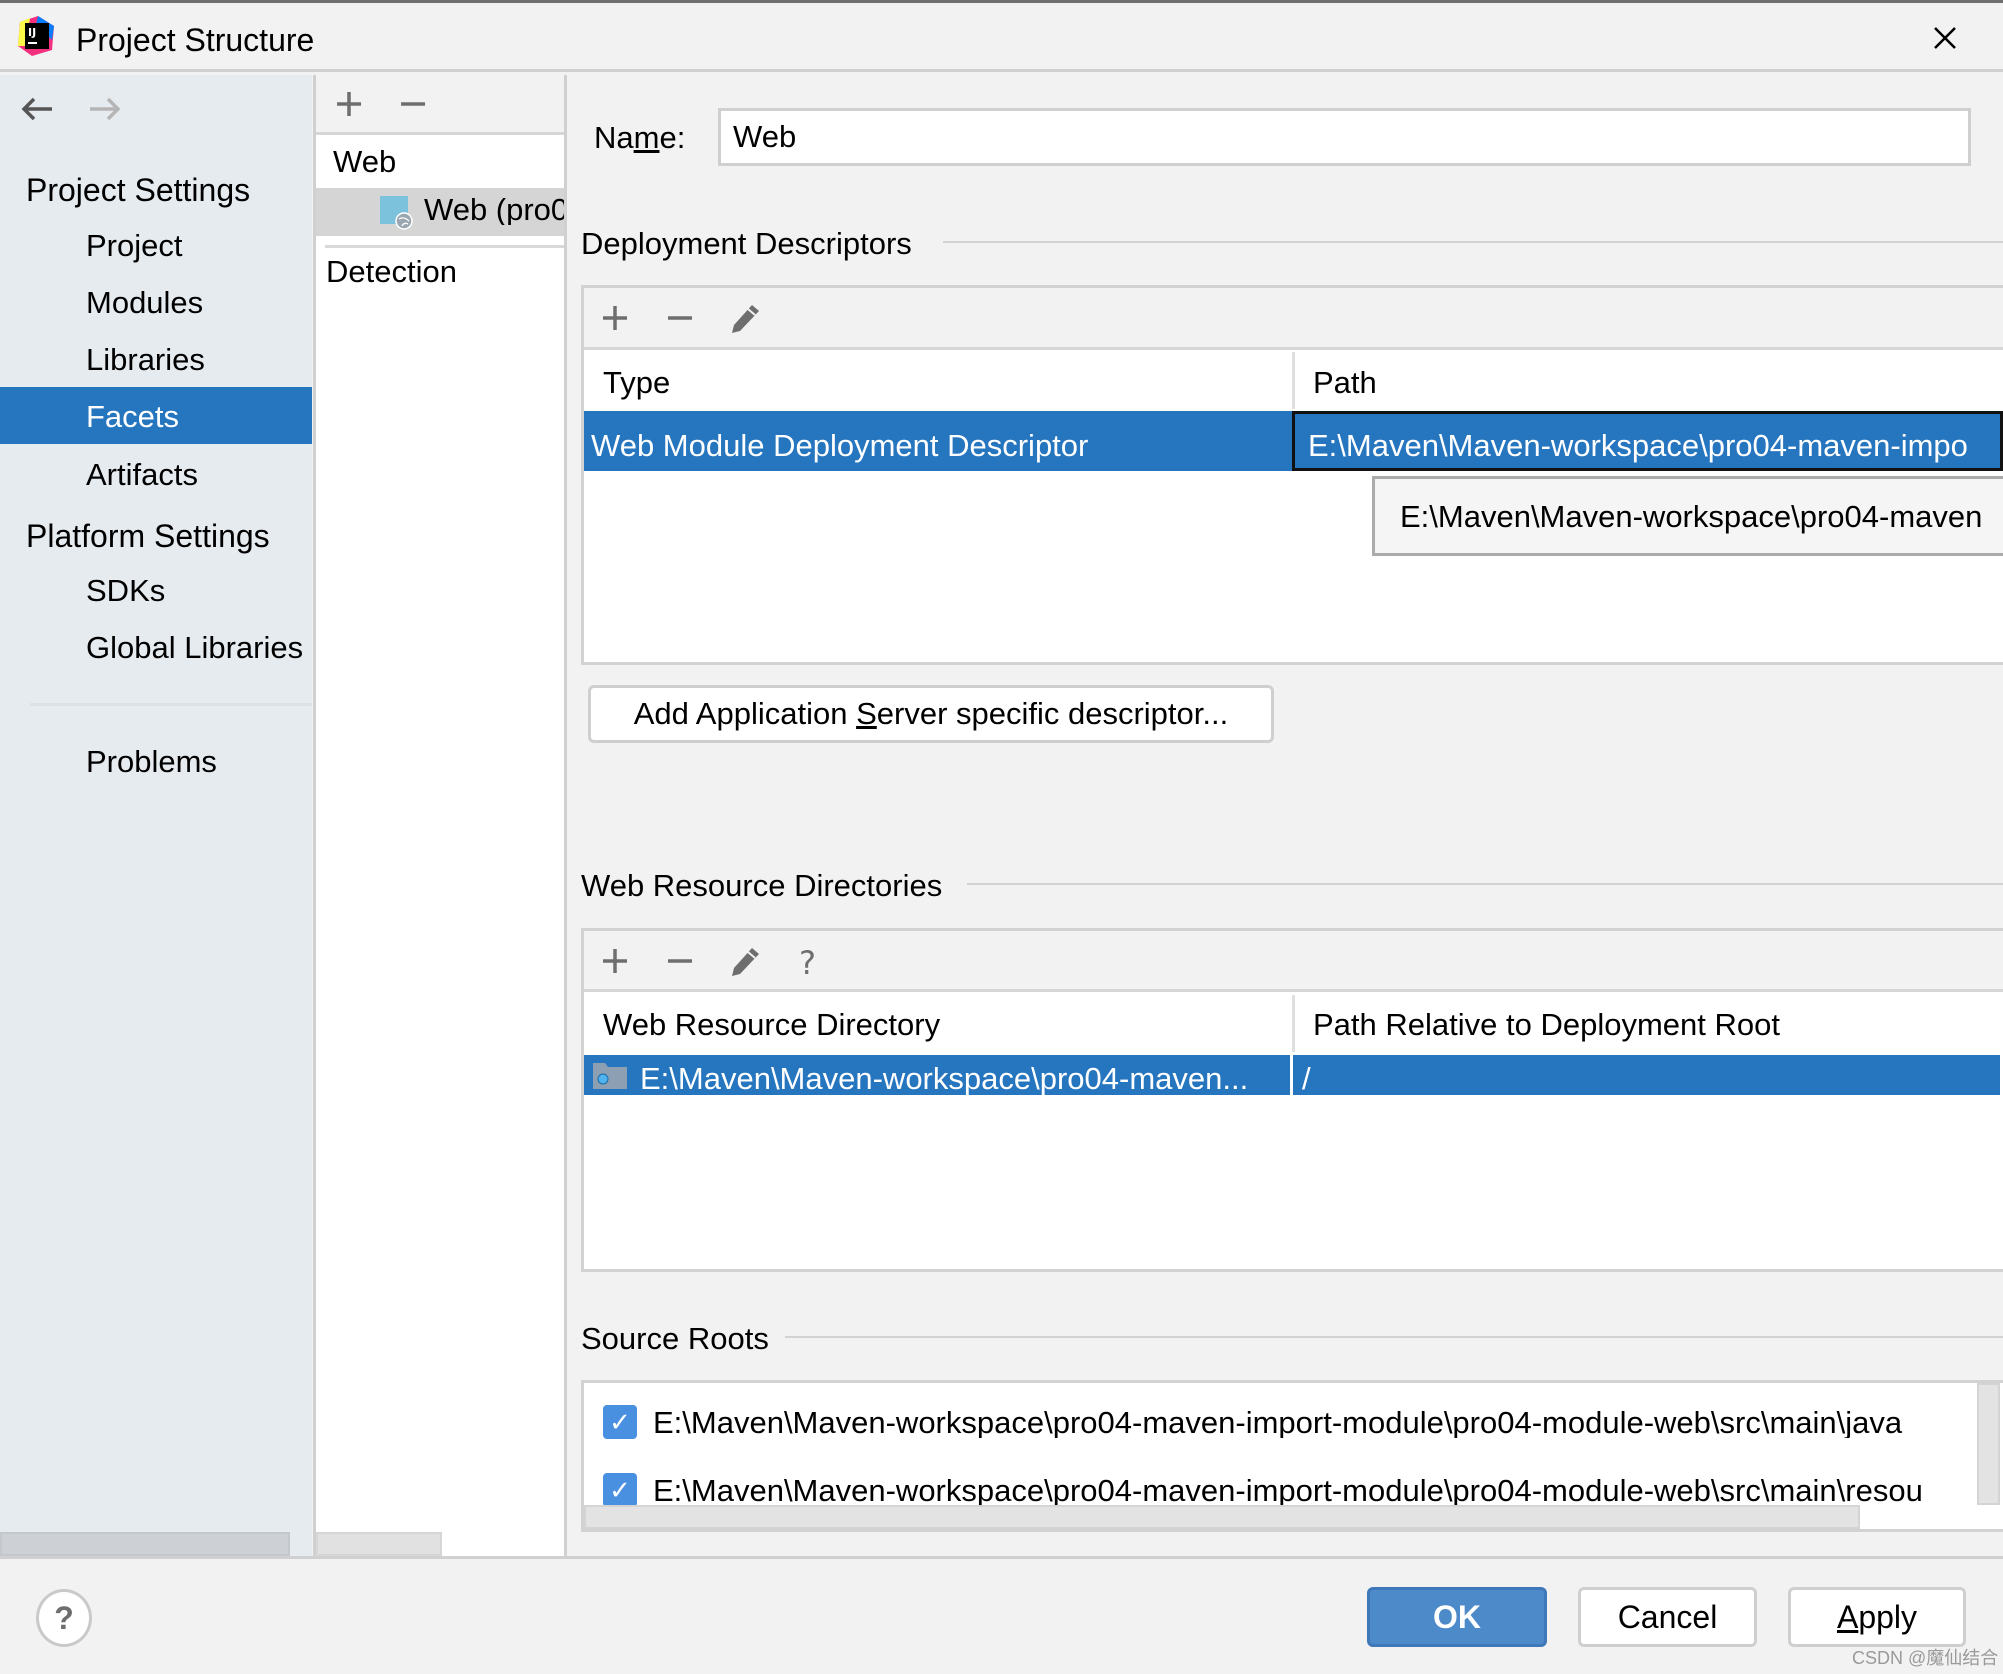  What do you see at coordinates (151, 761) in the screenshot?
I see `sidebar-item-label: Problems` at bounding box center [151, 761].